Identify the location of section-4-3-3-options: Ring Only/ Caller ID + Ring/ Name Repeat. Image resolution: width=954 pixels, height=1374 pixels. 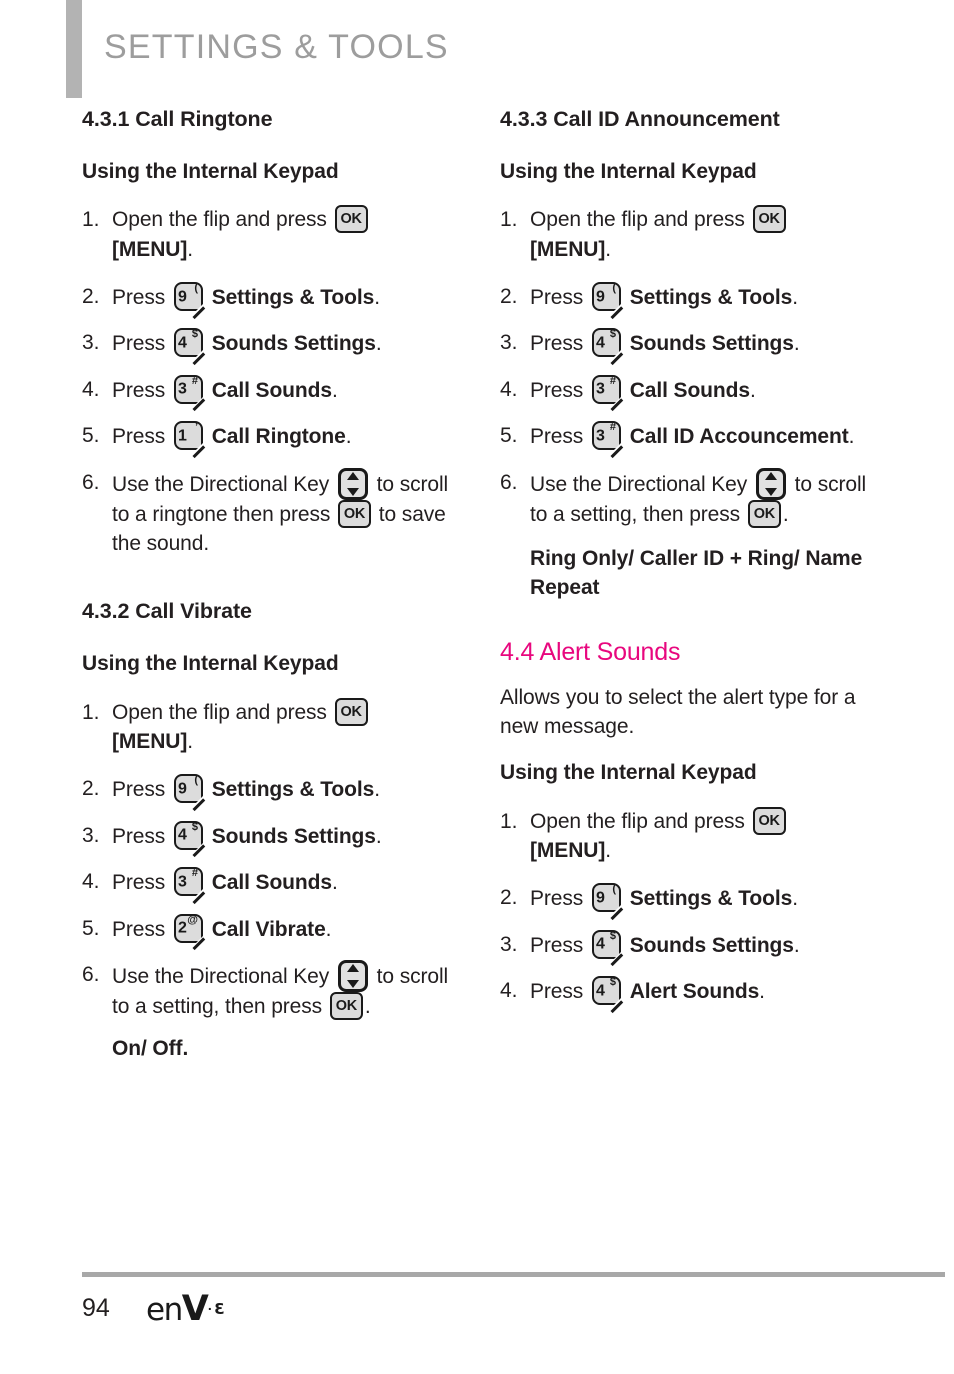
(696, 572).